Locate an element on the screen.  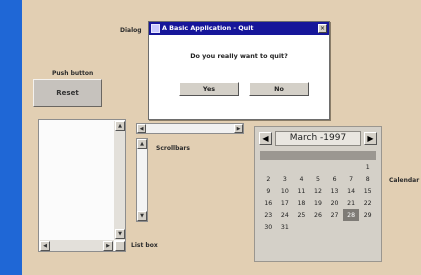
calendar-day-cell: 1 is located at coordinates (367, 167).